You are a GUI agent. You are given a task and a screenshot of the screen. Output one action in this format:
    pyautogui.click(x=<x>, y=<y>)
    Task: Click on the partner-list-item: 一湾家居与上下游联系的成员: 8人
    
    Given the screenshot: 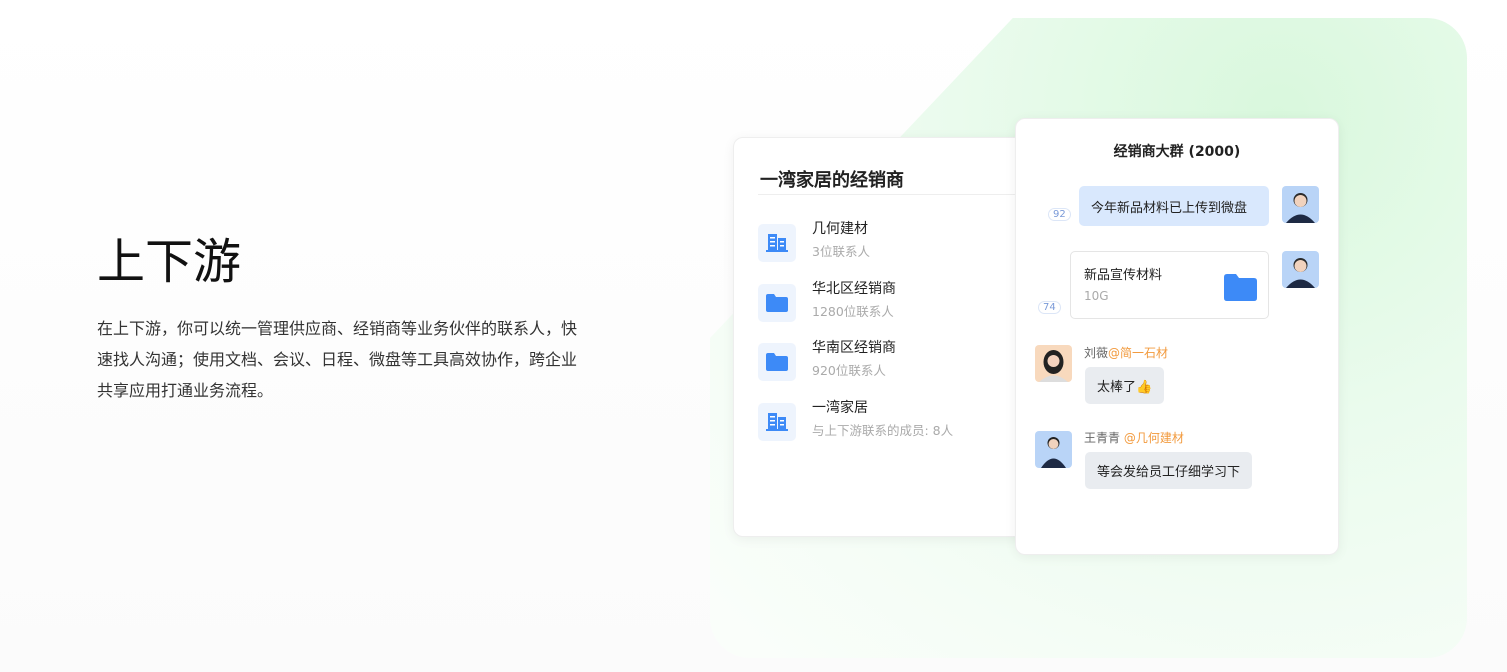 What is the action you would take?
    pyautogui.click(x=893, y=421)
    